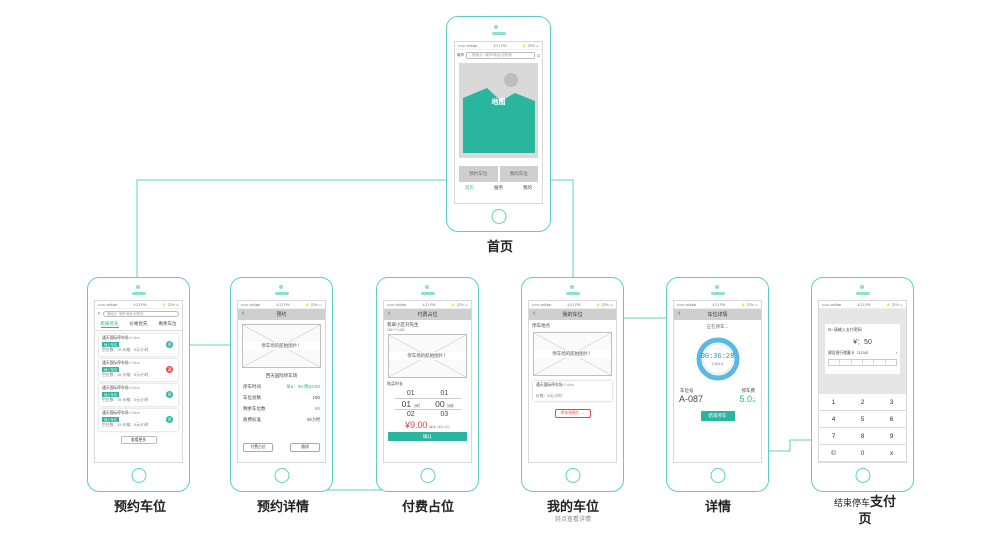  What do you see at coordinates (891, 419) in the screenshot?
I see `key-6: 6` at bounding box center [891, 419].